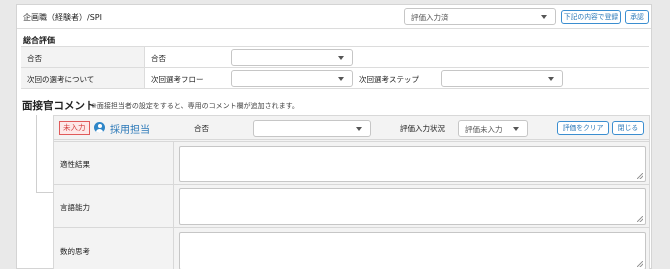 This screenshot has height=269, width=670. Describe the element at coordinates (334, 17) in the screenshot. I see `panel-header: 企画職（経験者）/SPI 評価入力済 下記の内容で登録 承認` at that location.